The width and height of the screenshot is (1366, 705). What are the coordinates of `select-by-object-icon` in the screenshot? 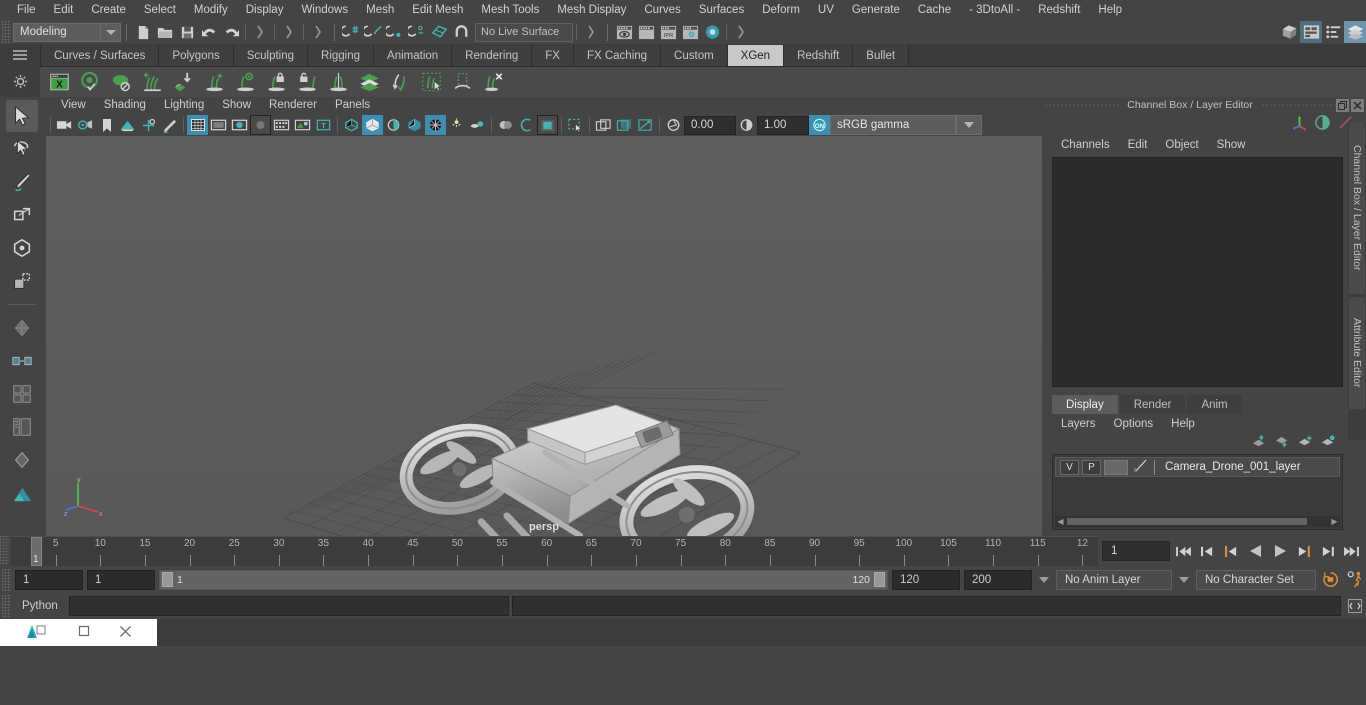 It's located at (289, 32).